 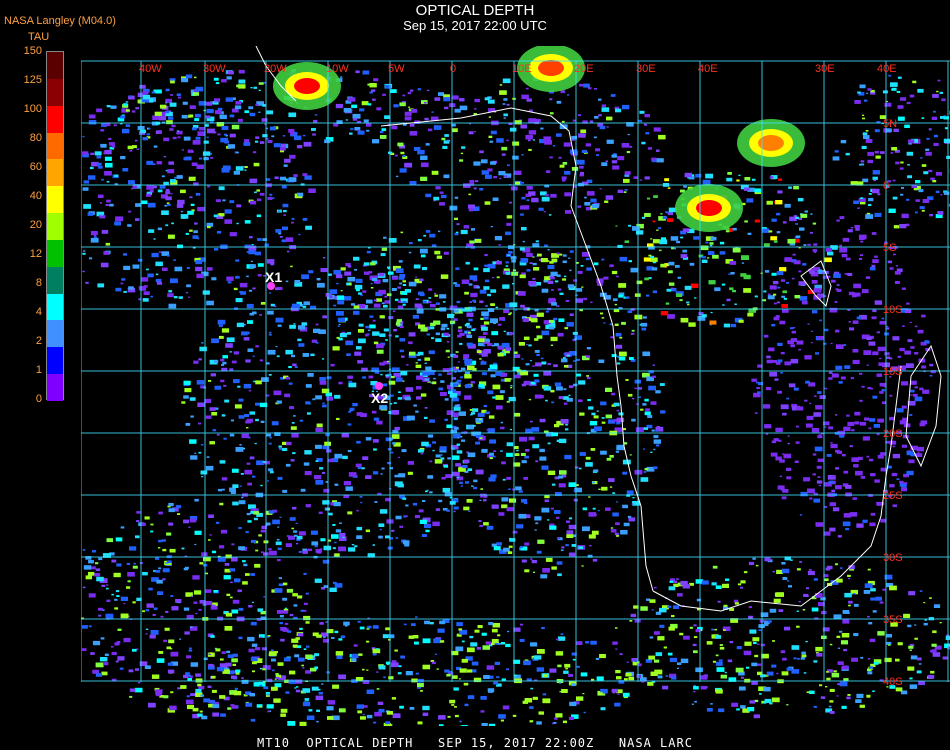 What do you see at coordinates (273, 277) in the screenshot?
I see `site-marker-label: X1` at bounding box center [273, 277].